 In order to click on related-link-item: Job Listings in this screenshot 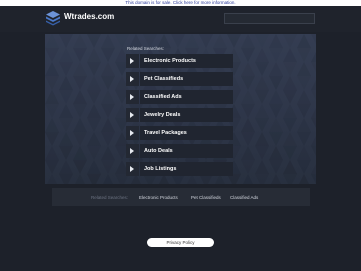, I will do `click(179, 169)`.